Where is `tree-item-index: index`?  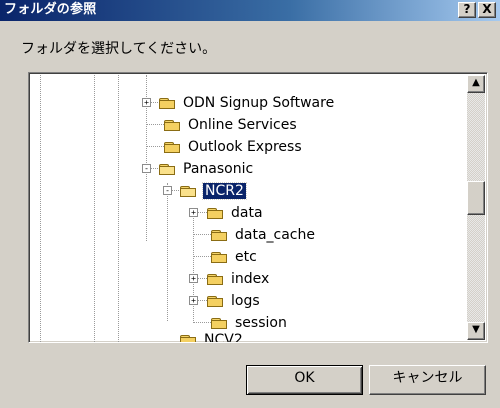
tree-item-index: index is located at coordinates (250, 279).